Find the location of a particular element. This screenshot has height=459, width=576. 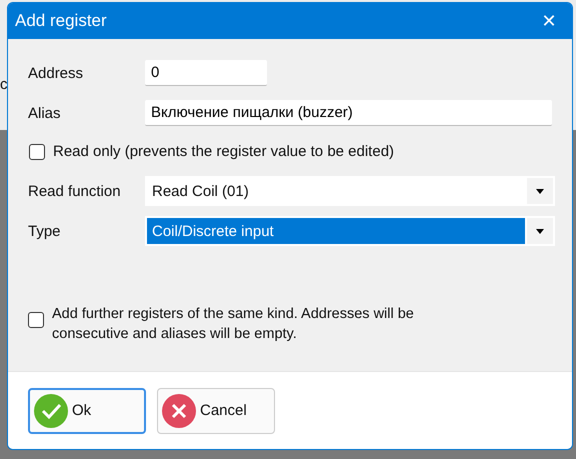

dropdown: Coil/Discrete input is located at coordinates (350, 231).